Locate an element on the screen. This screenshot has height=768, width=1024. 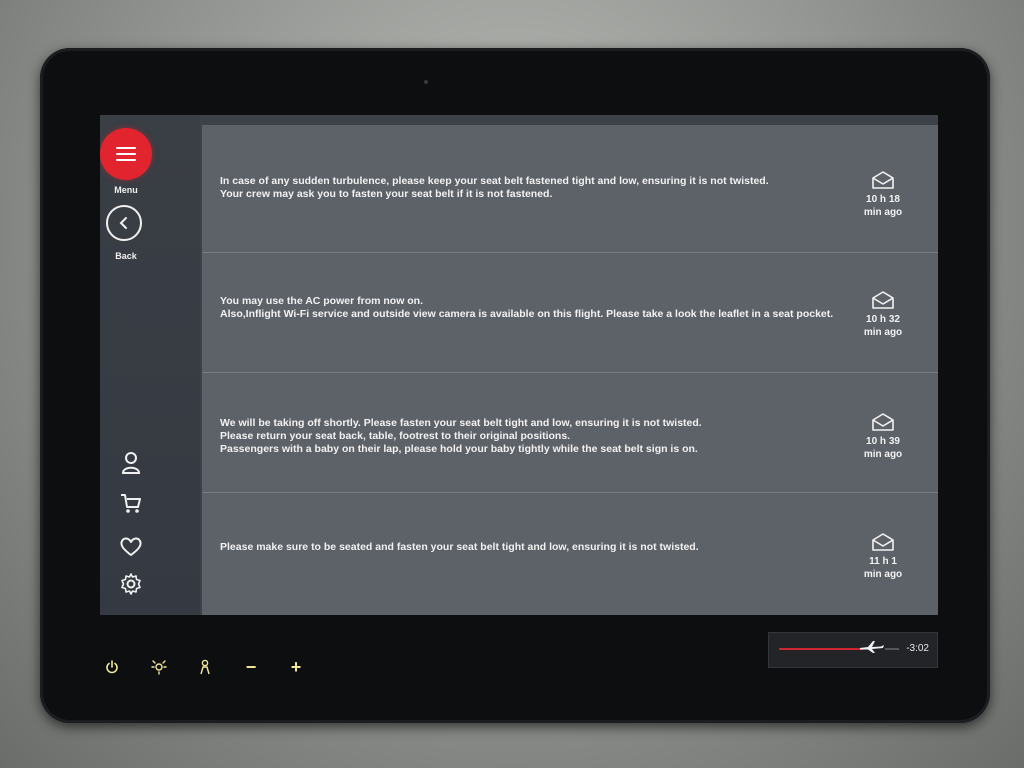
flight-remaining-bar is located at coordinates (892, 649).